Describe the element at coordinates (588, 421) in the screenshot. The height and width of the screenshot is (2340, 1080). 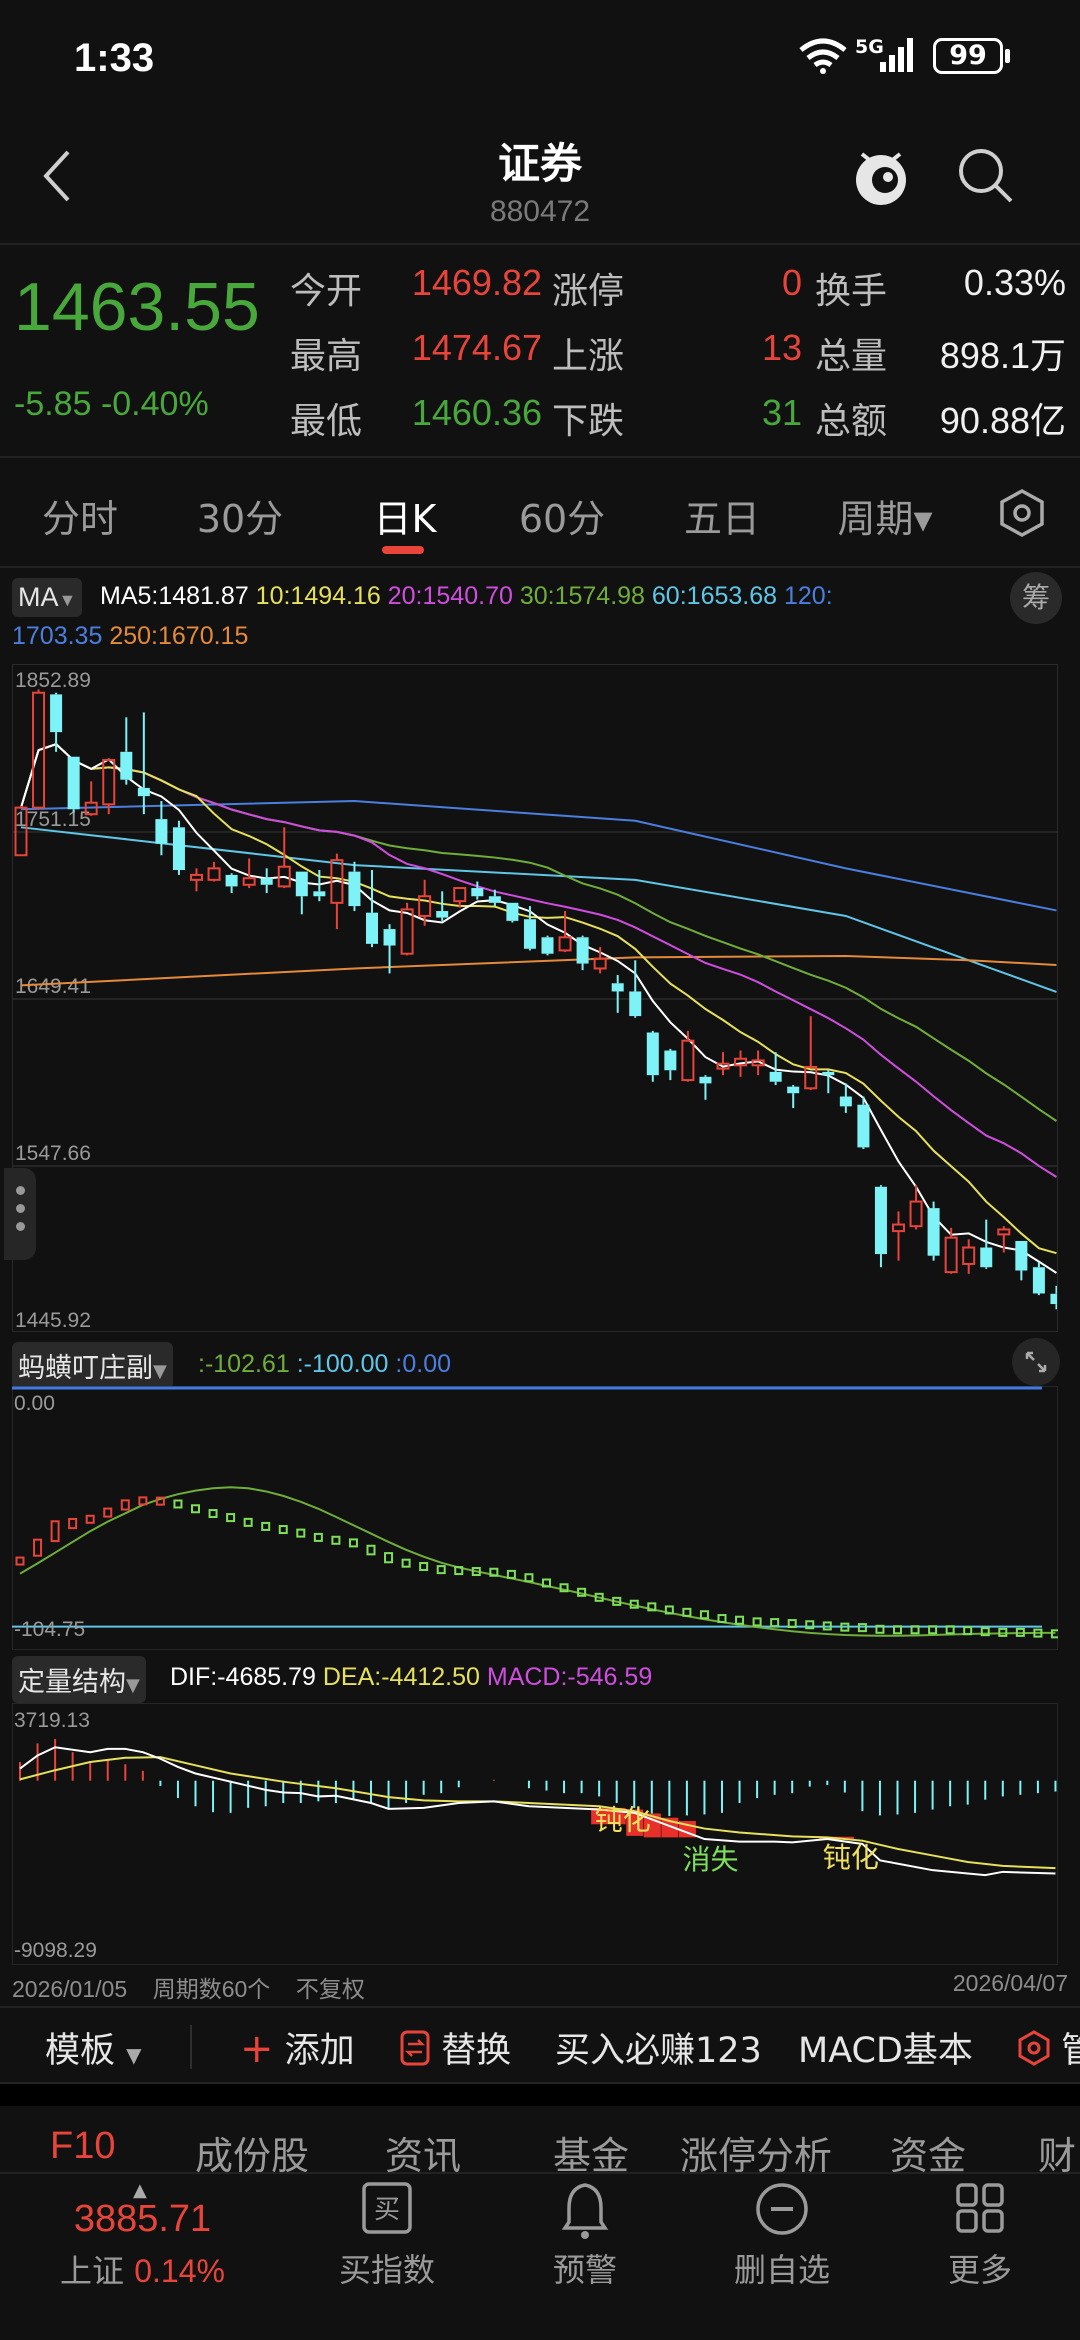
I see `quote-label: 下跌` at that location.